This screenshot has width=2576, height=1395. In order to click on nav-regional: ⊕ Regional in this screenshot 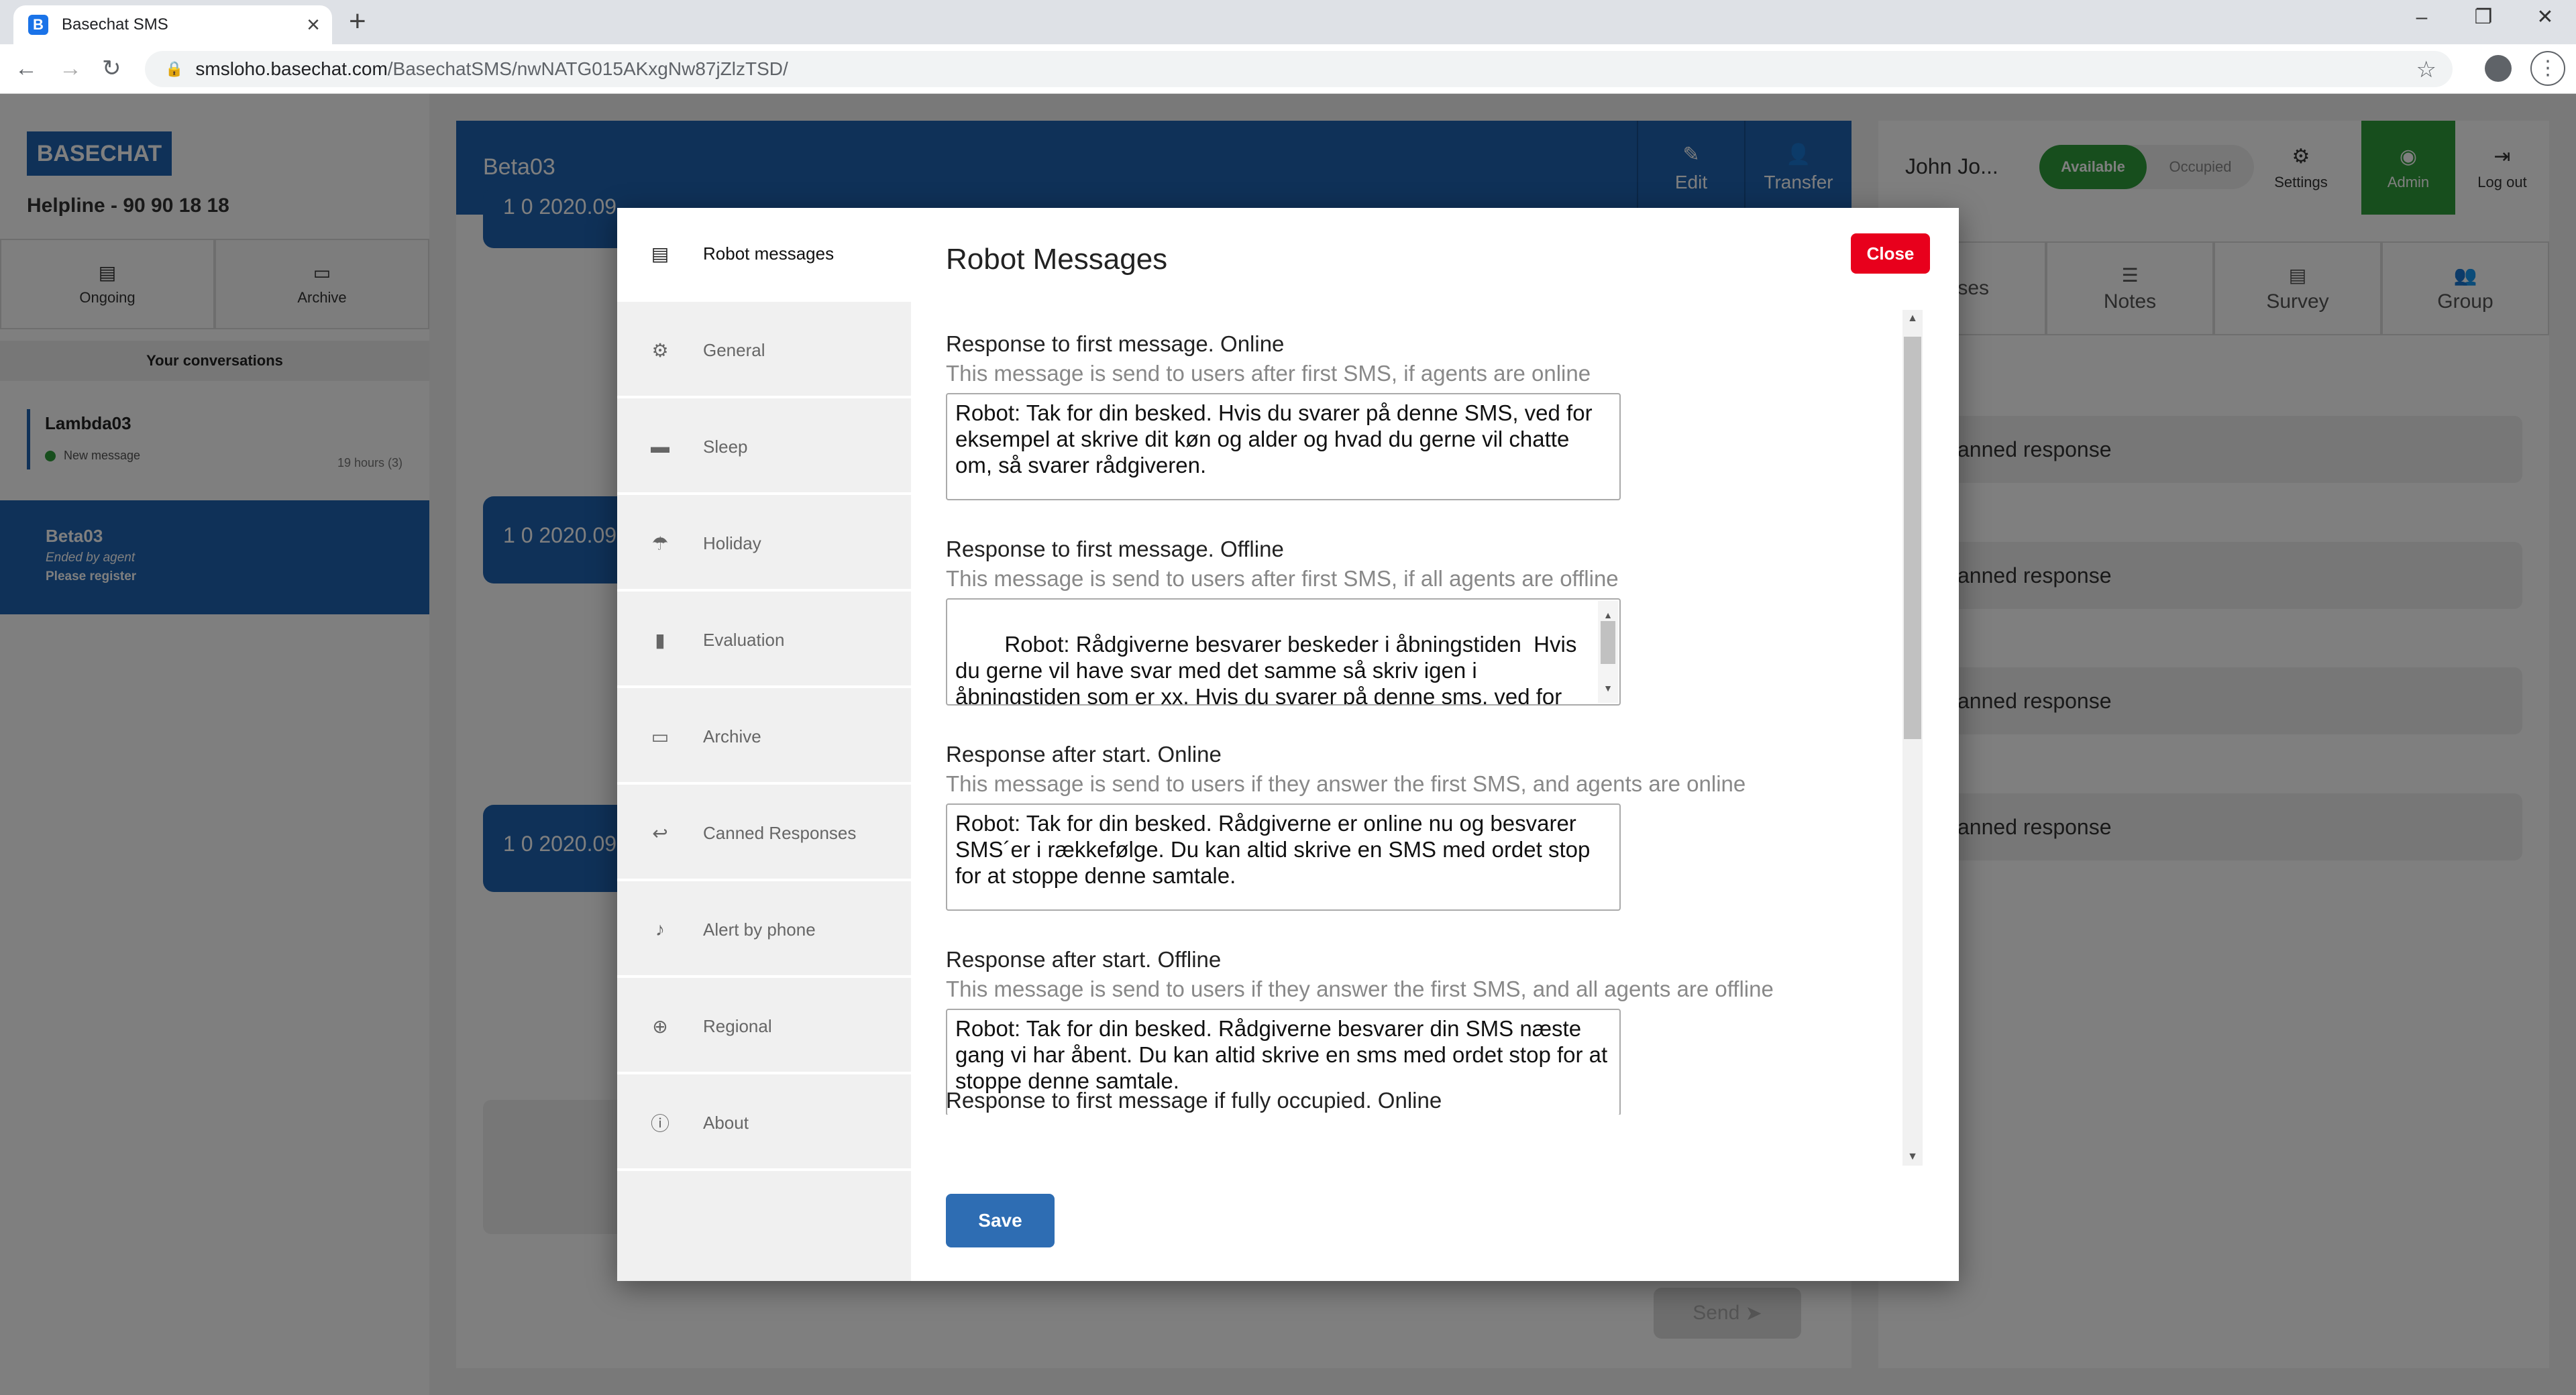, I will do `click(764, 1027)`.